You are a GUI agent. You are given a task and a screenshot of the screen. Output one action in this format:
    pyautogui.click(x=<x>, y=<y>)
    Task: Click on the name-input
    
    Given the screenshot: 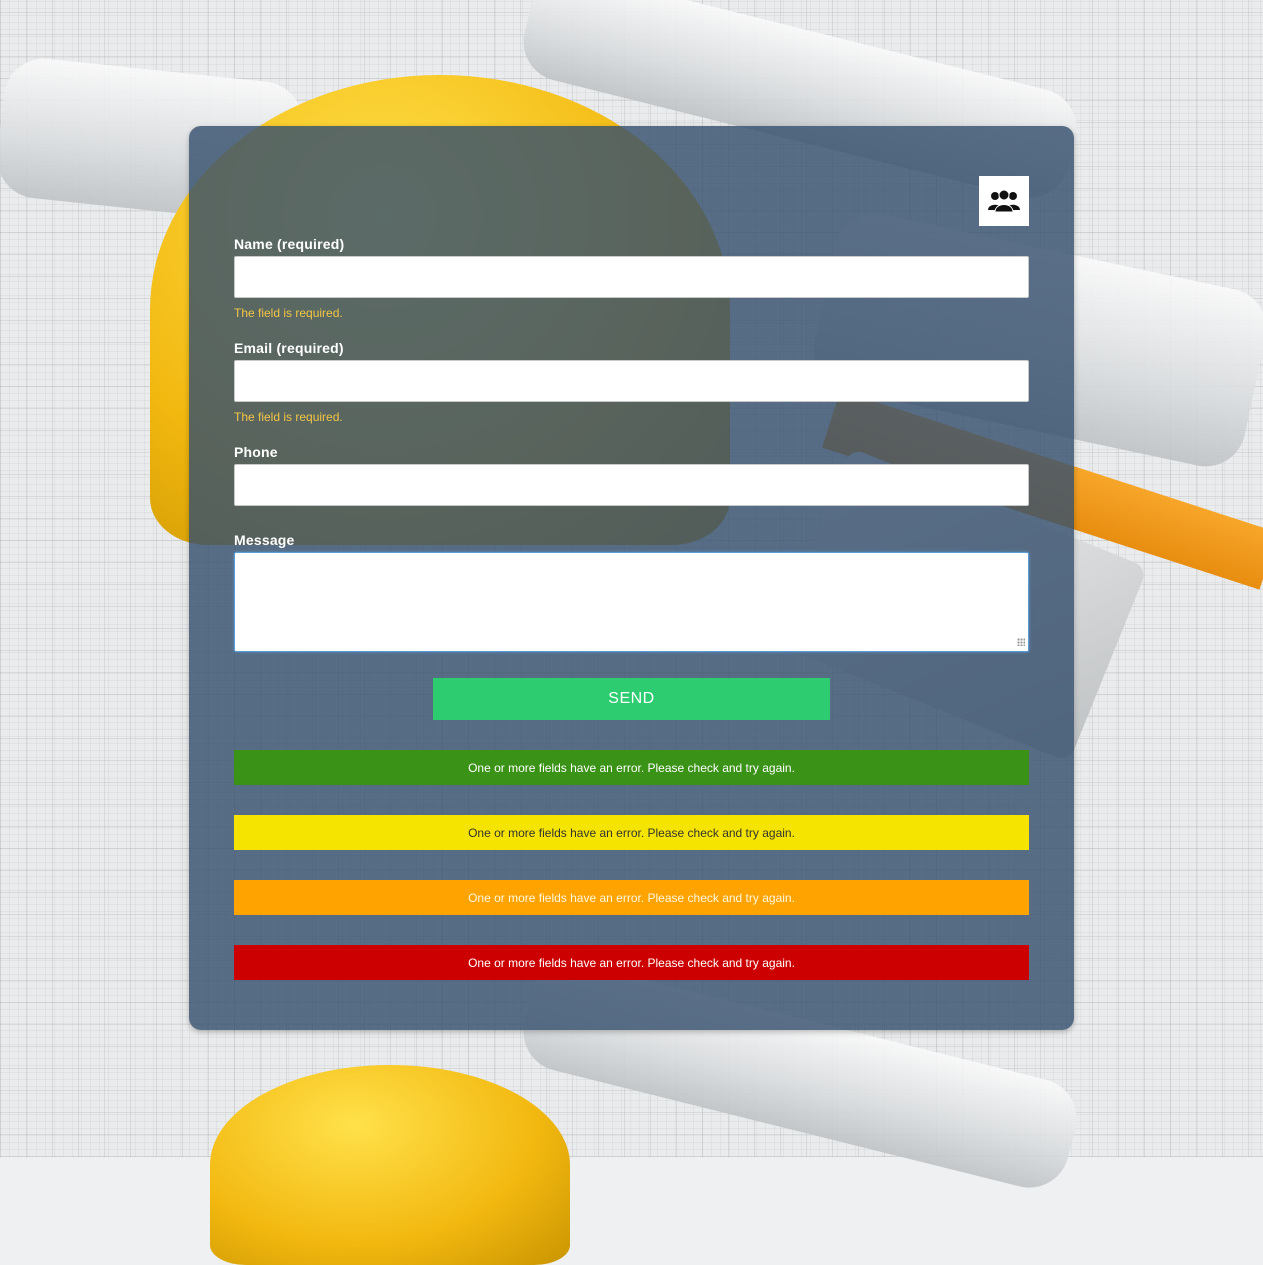 What is the action you would take?
    pyautogui.click(x=631, y=277)
    